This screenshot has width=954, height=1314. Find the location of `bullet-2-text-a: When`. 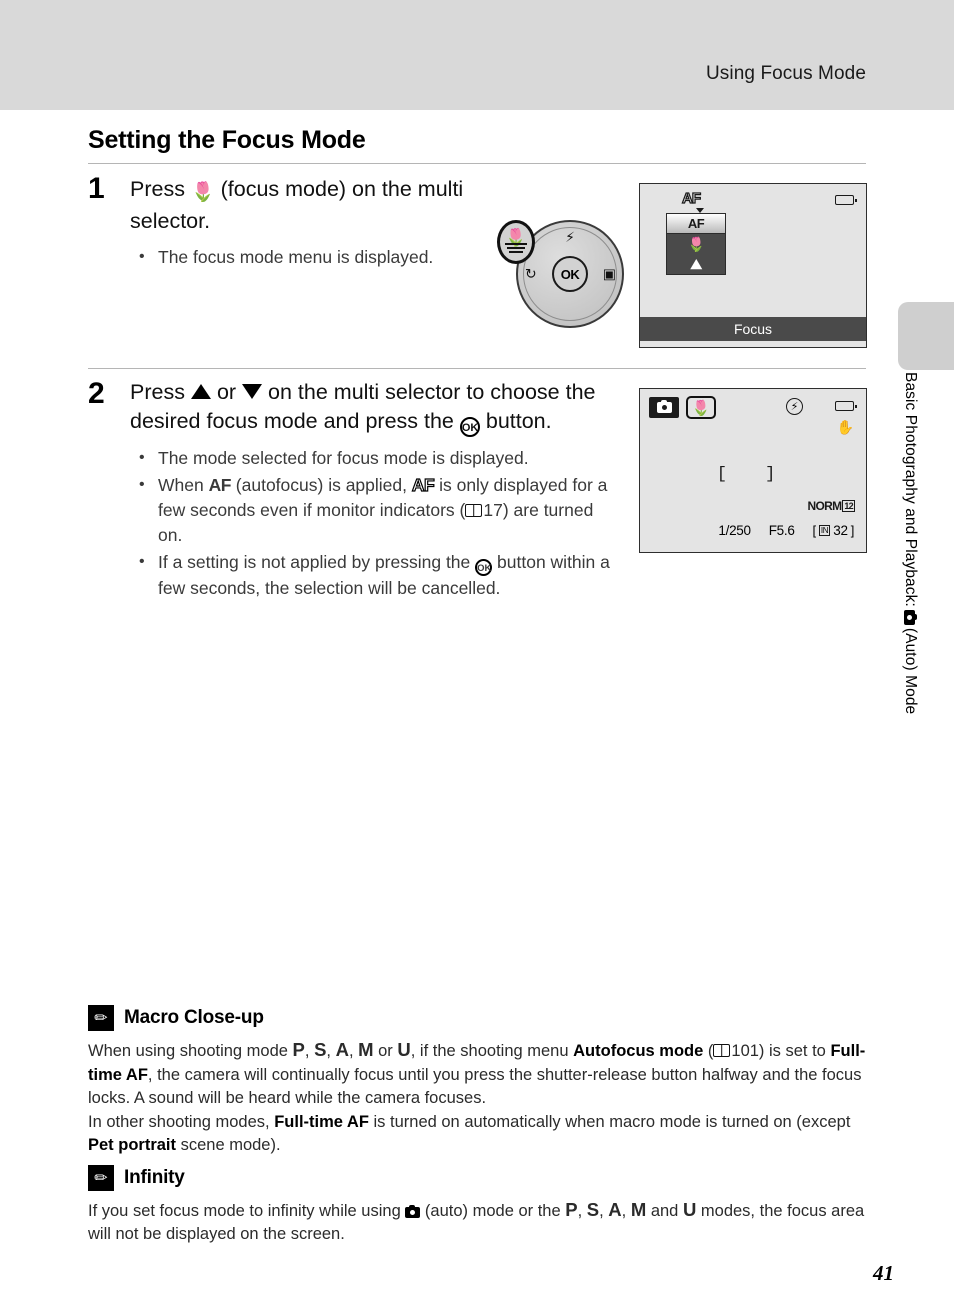

bullet-2-text-a: When is located at coordinates (181, 485).